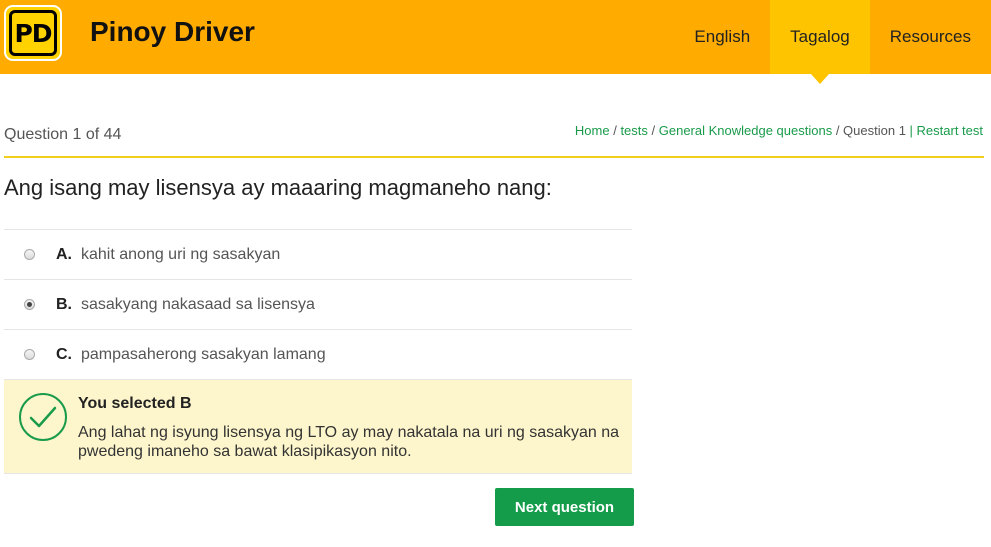  What do you see at coordinates (930, 37) in the screenshot?
I see `nav-resources: Resources` at bounding box center [930, 37].